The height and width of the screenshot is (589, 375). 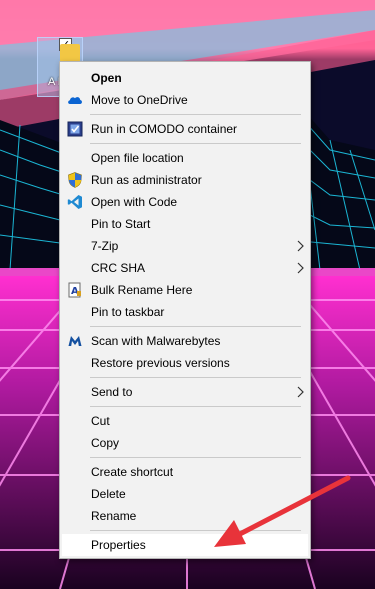 I want to click on app-icon, so click(x=70, y=53).